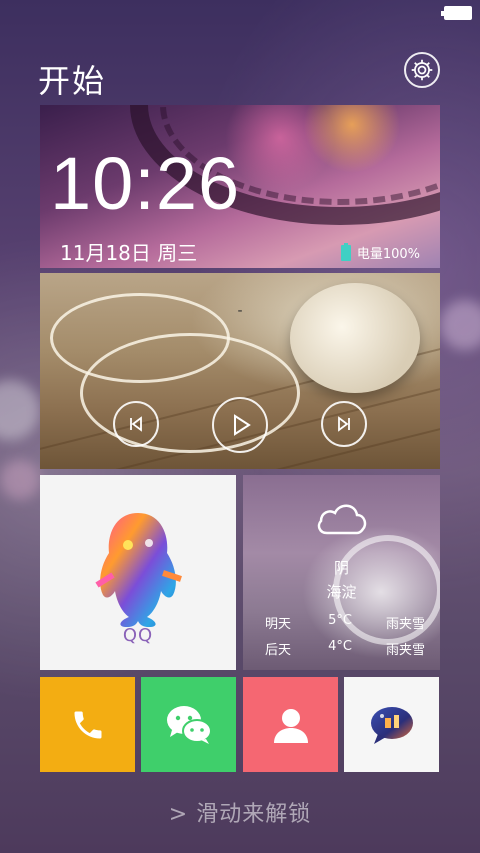  What do you see at coordinates (72, 81) in the screenshot?
I see `page-title: 开始` at bounding box center [72, 81].